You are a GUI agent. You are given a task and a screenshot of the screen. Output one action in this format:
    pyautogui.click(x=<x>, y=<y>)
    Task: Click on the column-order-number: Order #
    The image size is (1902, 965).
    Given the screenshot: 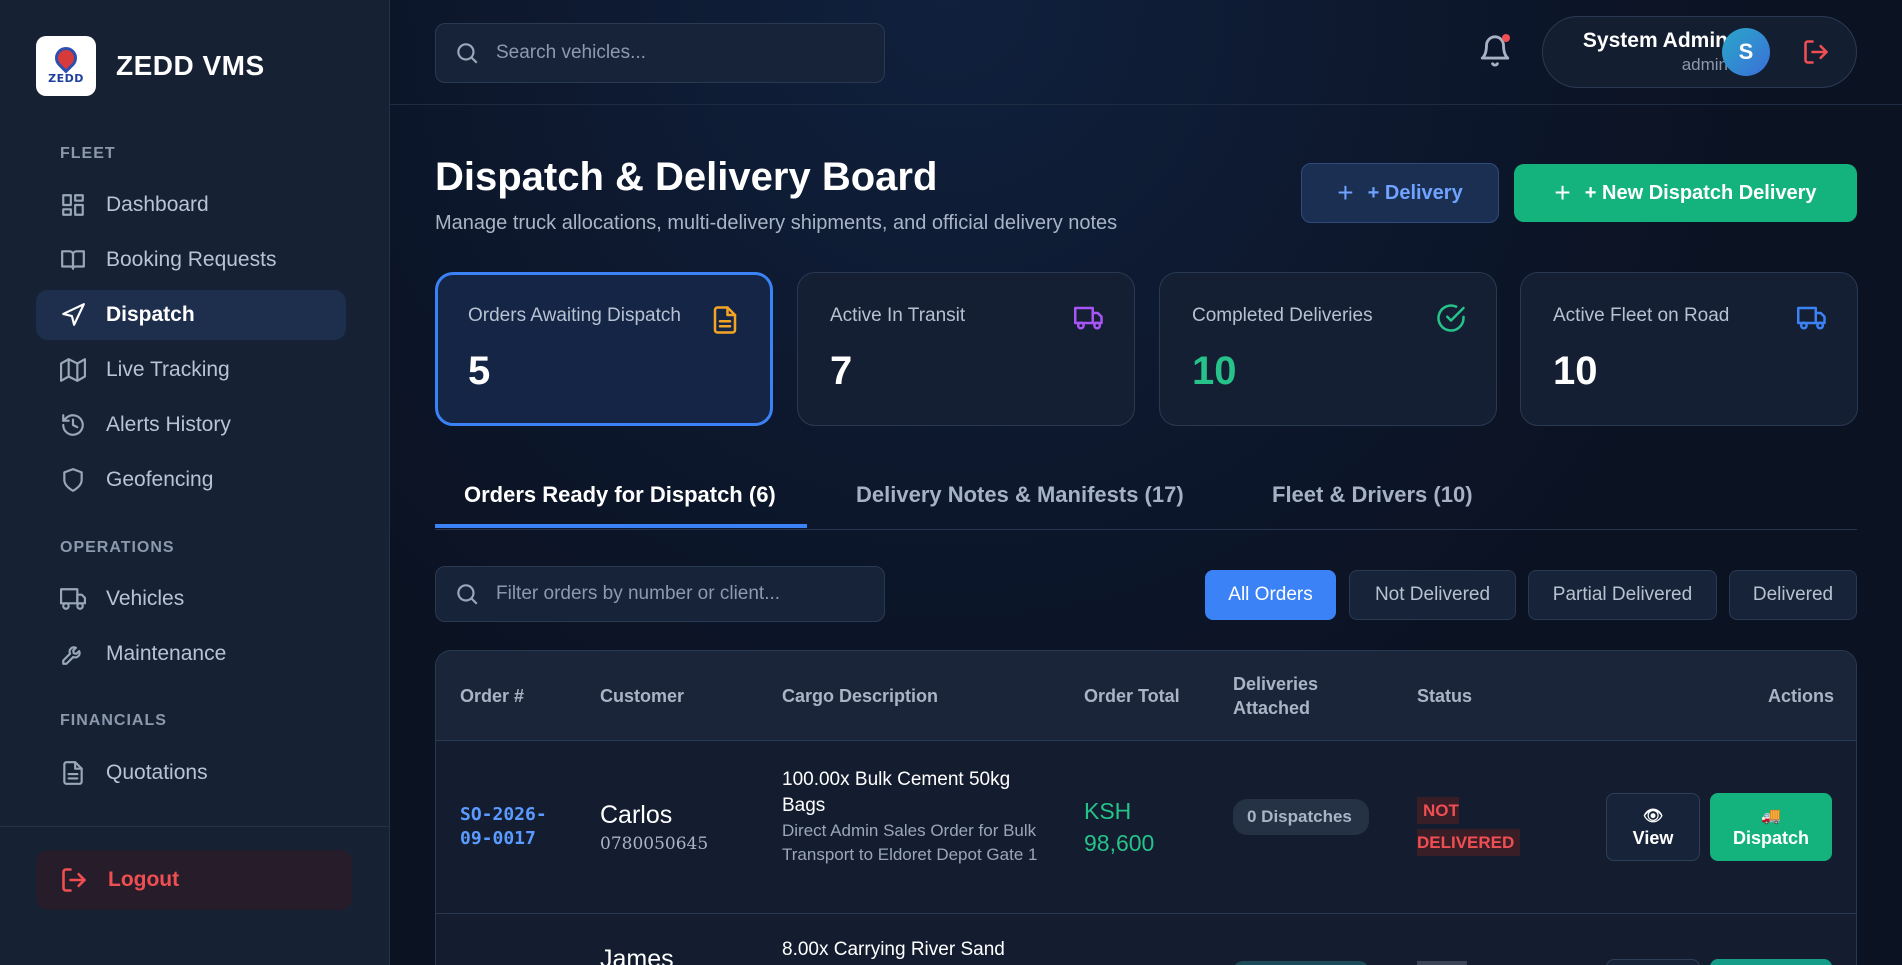 What is the action you would take?
    pyautogui.click(x=492, y=696)
    